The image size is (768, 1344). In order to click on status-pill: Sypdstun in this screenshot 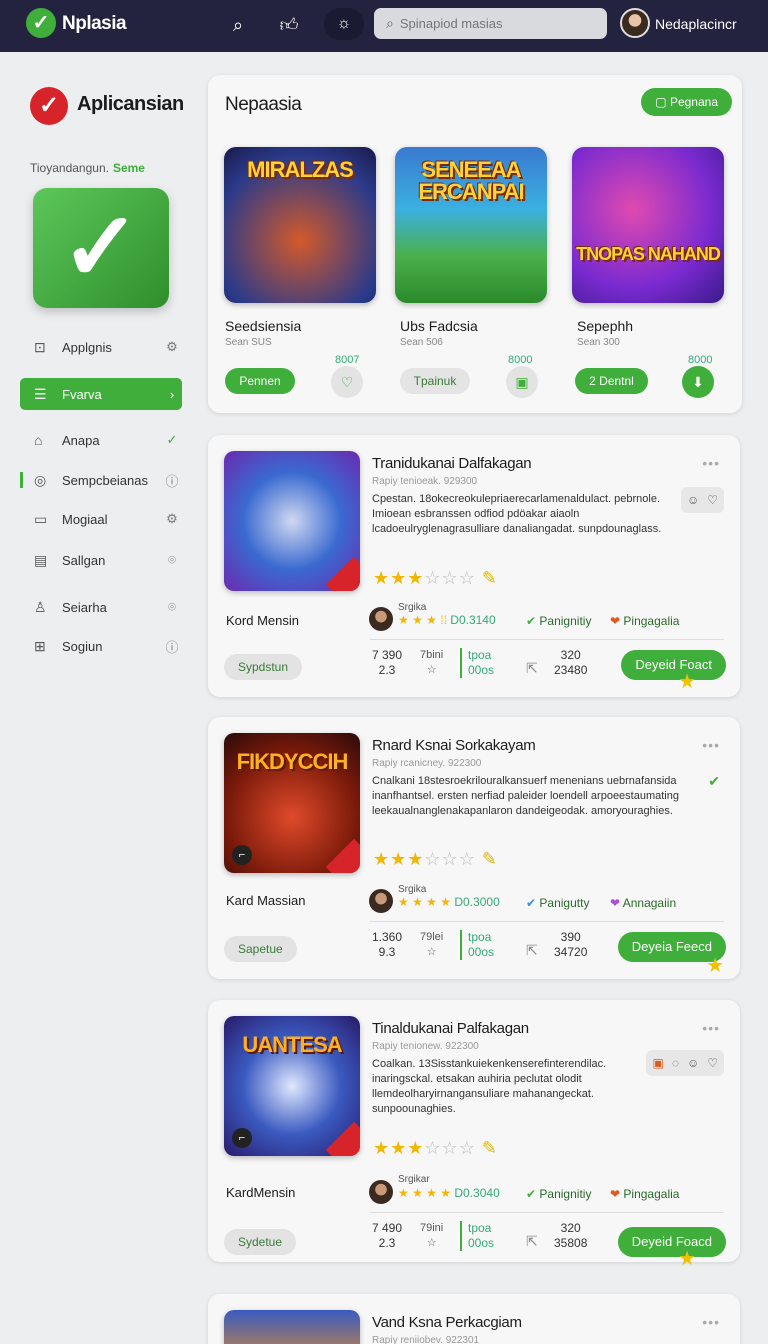, I will do `click(263, 667)`.